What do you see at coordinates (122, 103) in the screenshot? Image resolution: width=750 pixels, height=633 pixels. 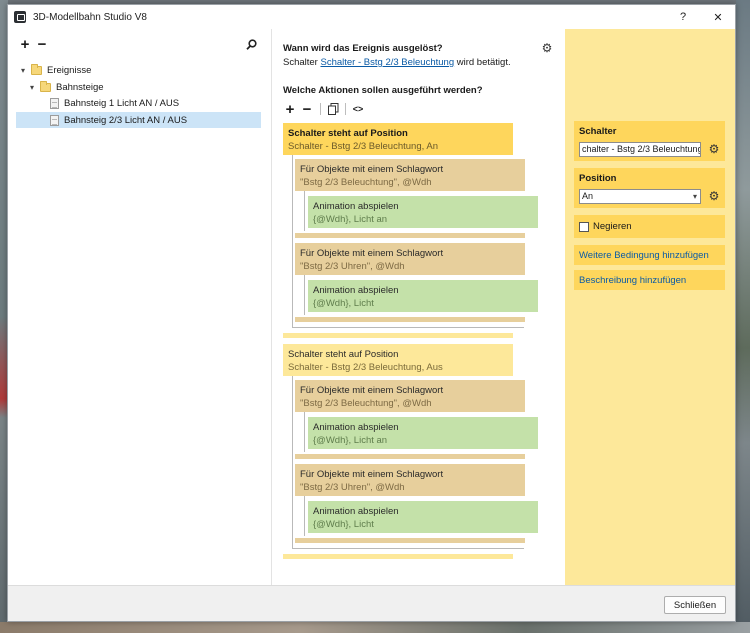 I see `tree-item-label: Bahnsteig 1 Licht AN / AUS` at bounding box center [122, 103].